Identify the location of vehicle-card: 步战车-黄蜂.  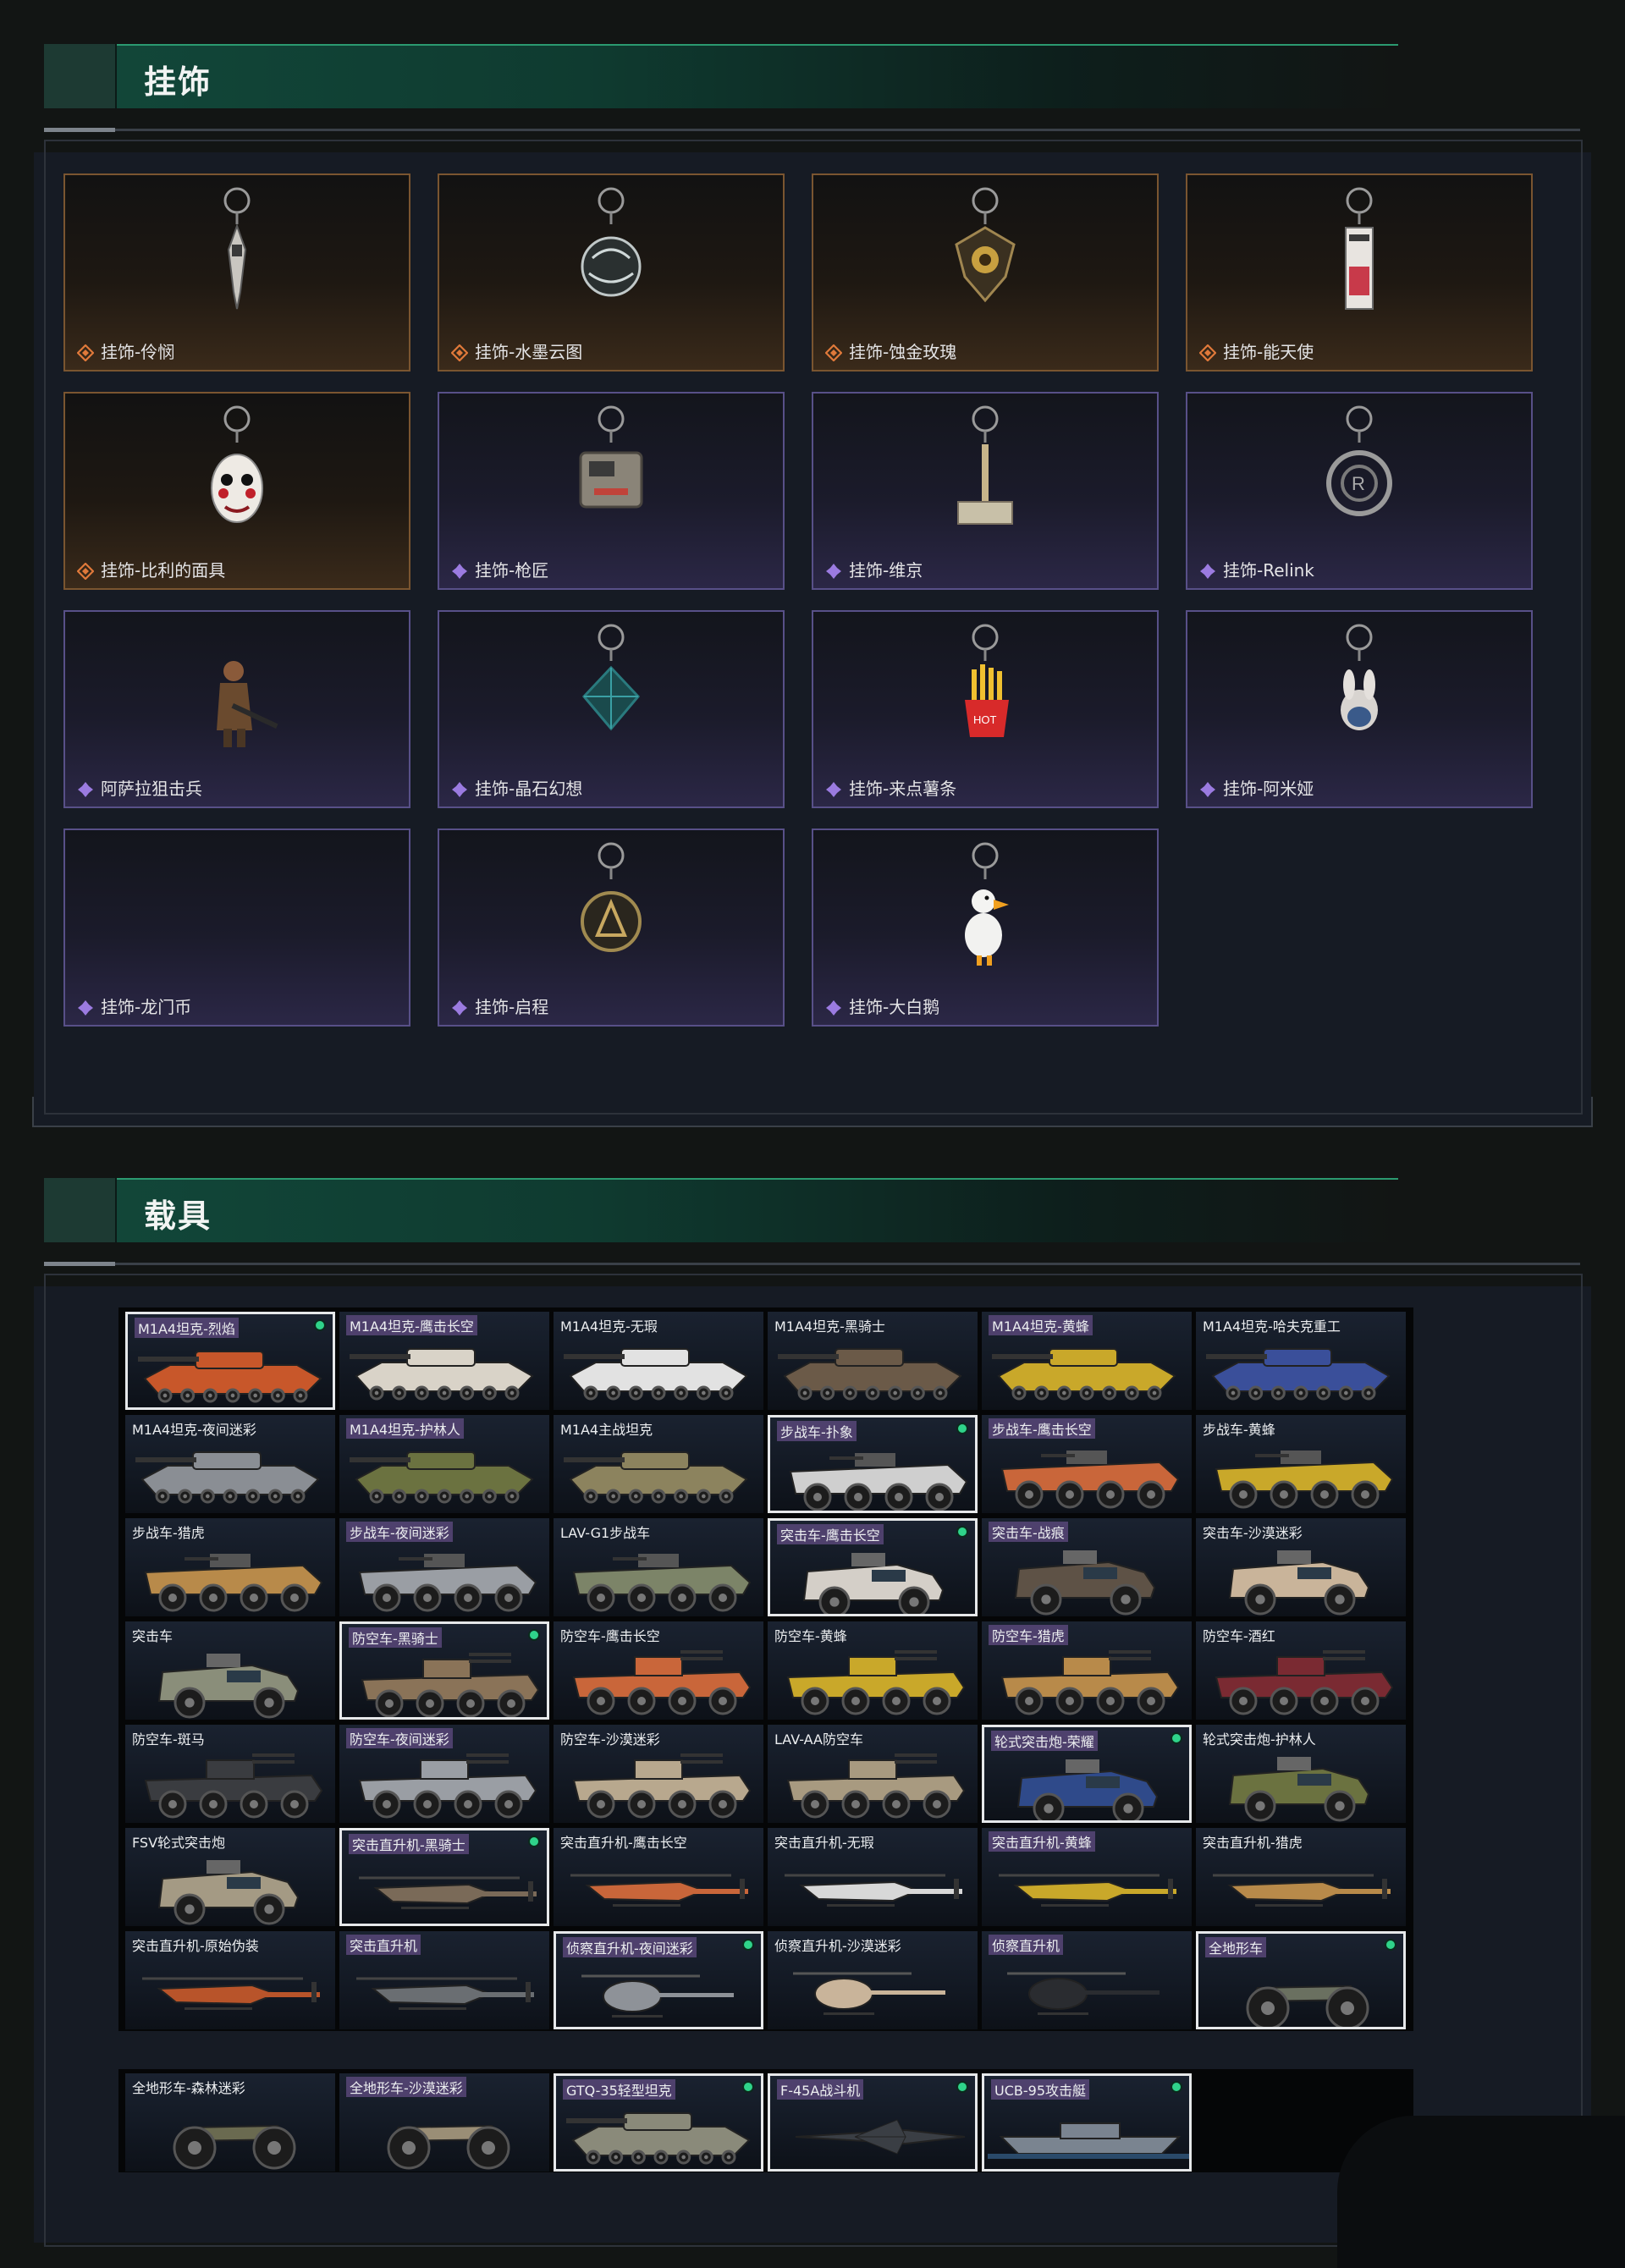
(1301, 1464).